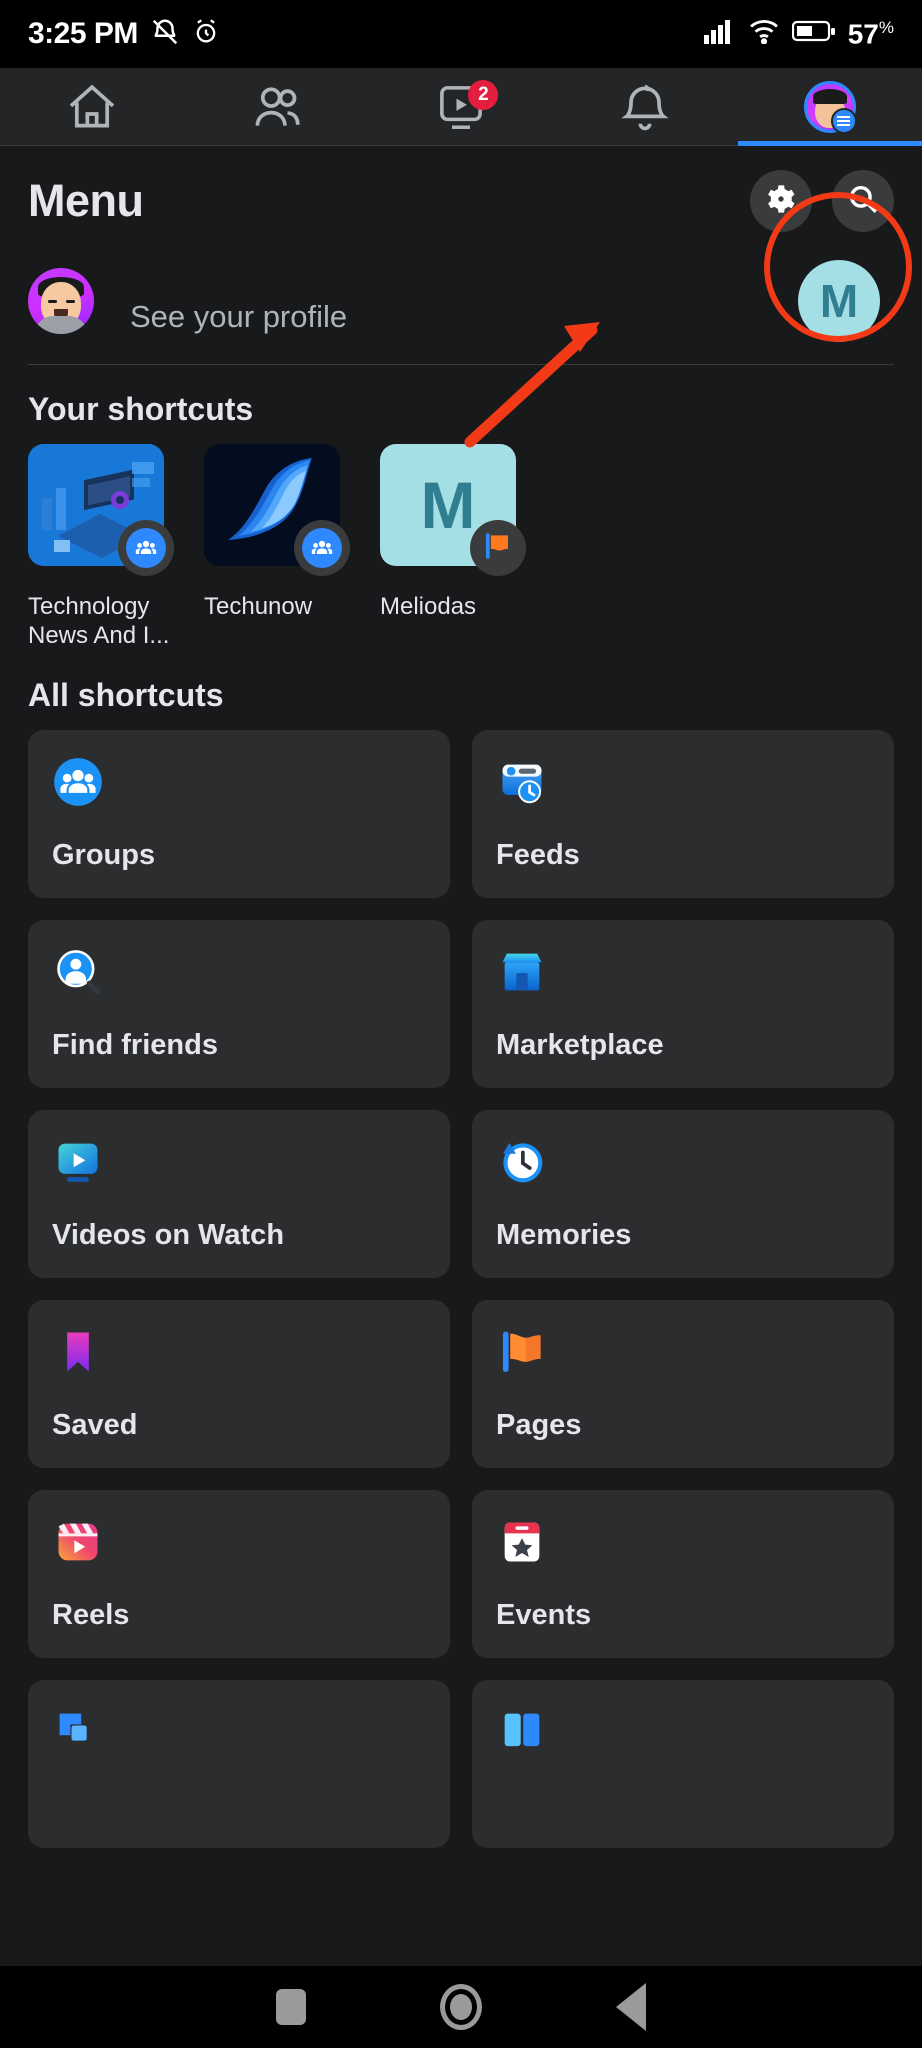  What do you see at coordinates (544, 1614) in the screenshot?
I see `tile-label: Events` at bounding box center [544, 1614].